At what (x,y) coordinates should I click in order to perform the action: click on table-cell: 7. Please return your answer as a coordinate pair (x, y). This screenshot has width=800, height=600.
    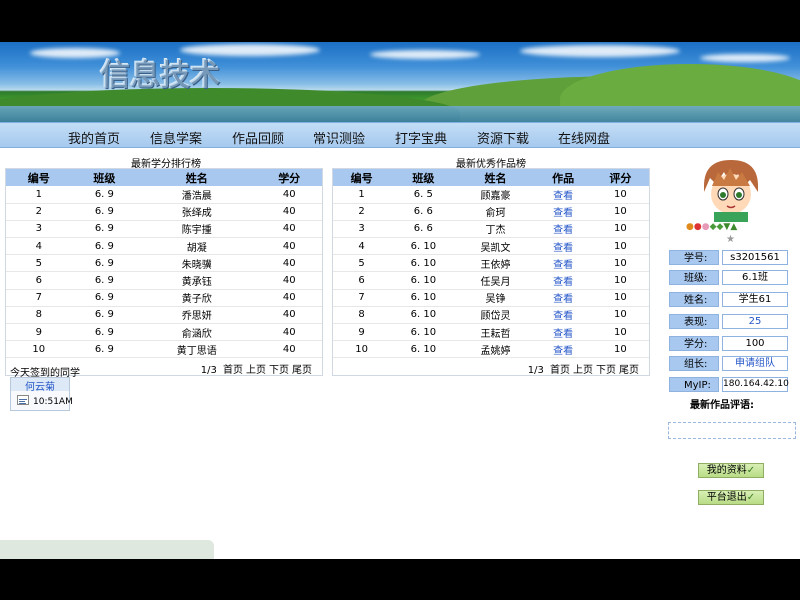
    Looking at the image, I should click on (39, 298).